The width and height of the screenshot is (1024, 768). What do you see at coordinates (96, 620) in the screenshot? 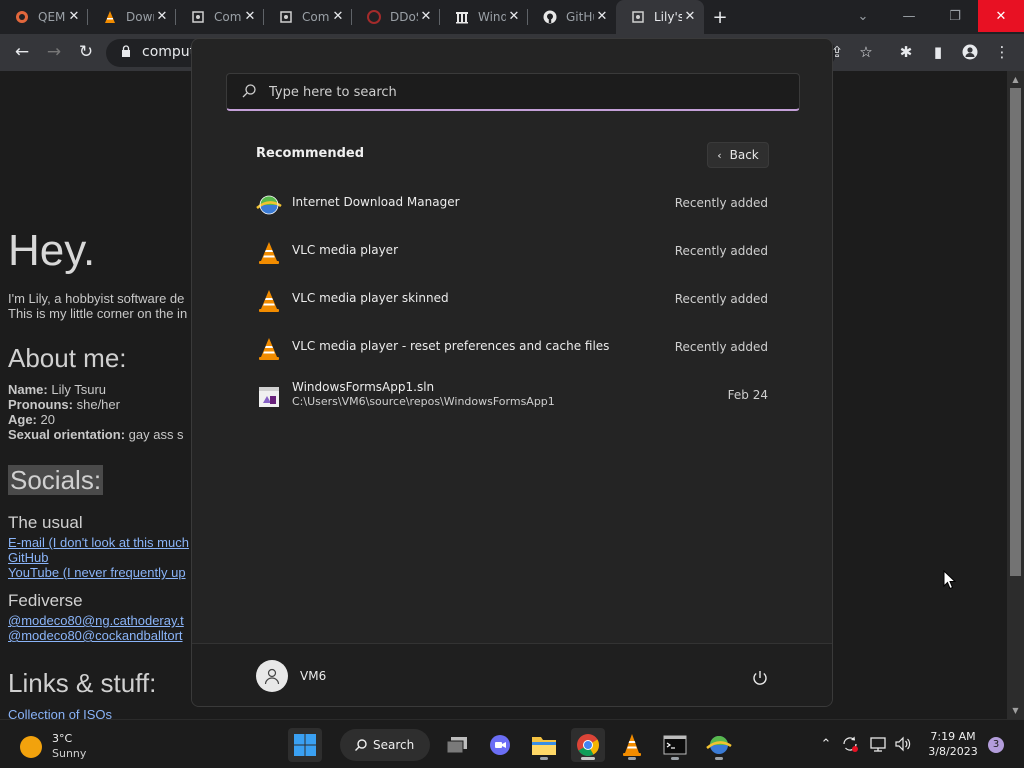
I see `fediverse-link: @modeco80@ng.cathoderay.t` at bounding box center [96, 620].